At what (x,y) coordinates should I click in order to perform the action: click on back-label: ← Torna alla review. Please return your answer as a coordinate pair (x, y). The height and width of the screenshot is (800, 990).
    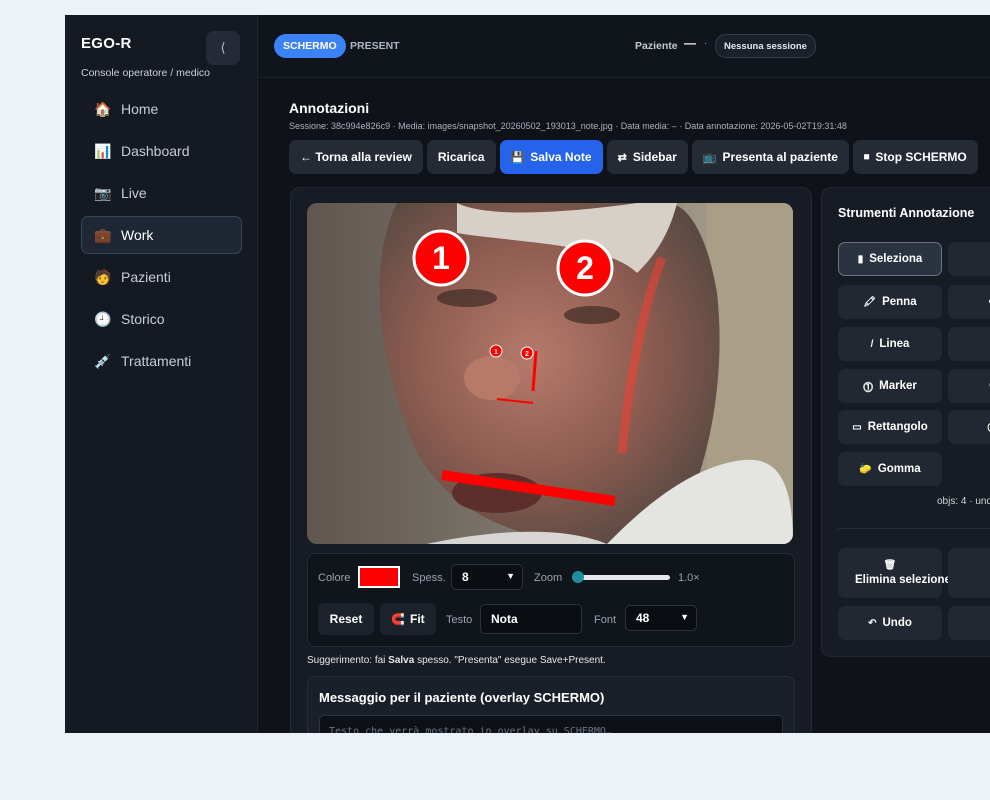
    Looking at the image, I should click on (356, 157).